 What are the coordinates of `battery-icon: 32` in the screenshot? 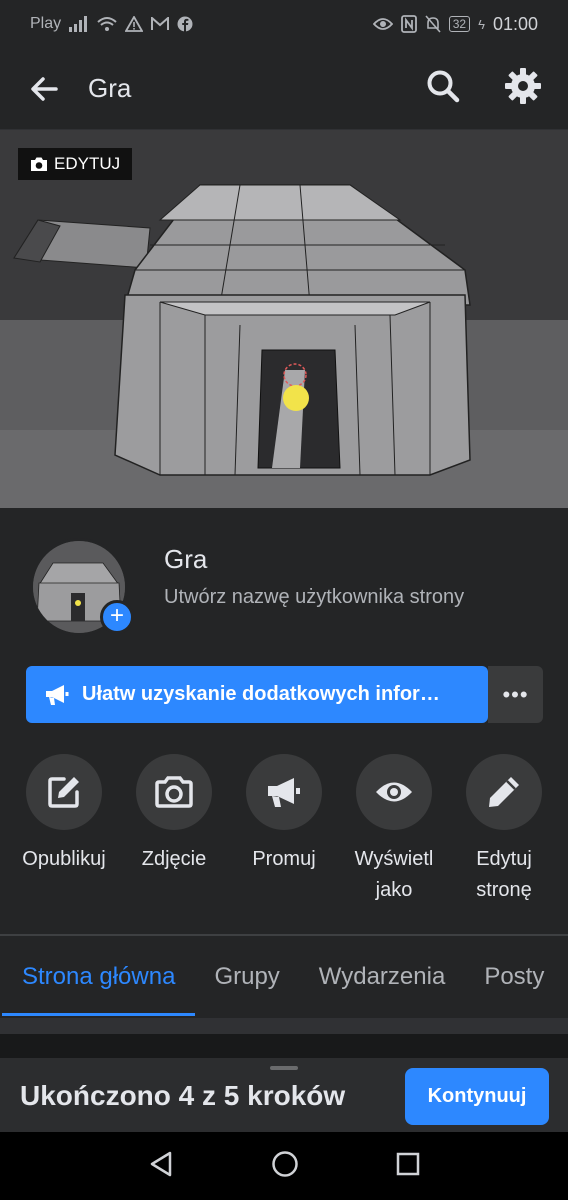 It's located at (459, 24).